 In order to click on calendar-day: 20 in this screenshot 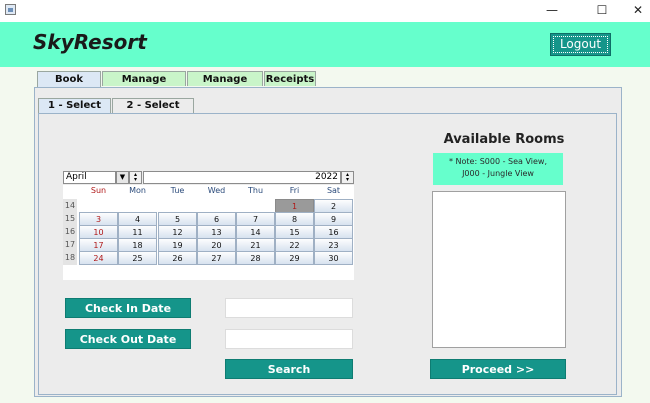, I will do `click(216, 245)`.